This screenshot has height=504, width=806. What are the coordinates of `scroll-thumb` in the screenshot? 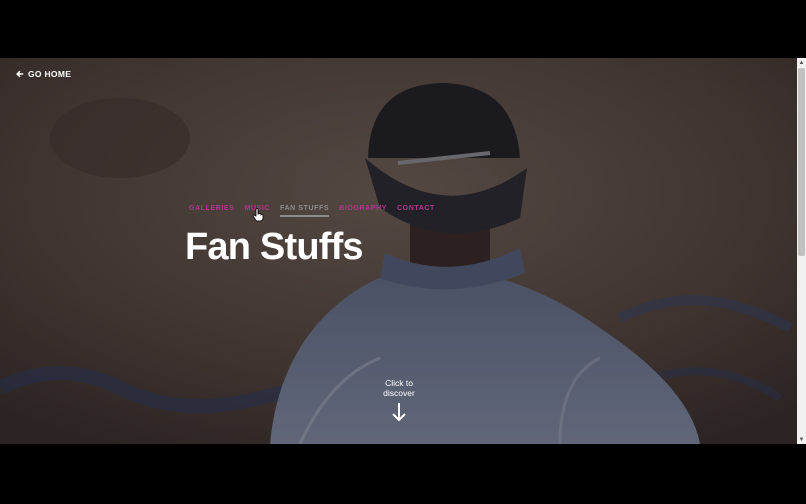 It's located at (801, 162).